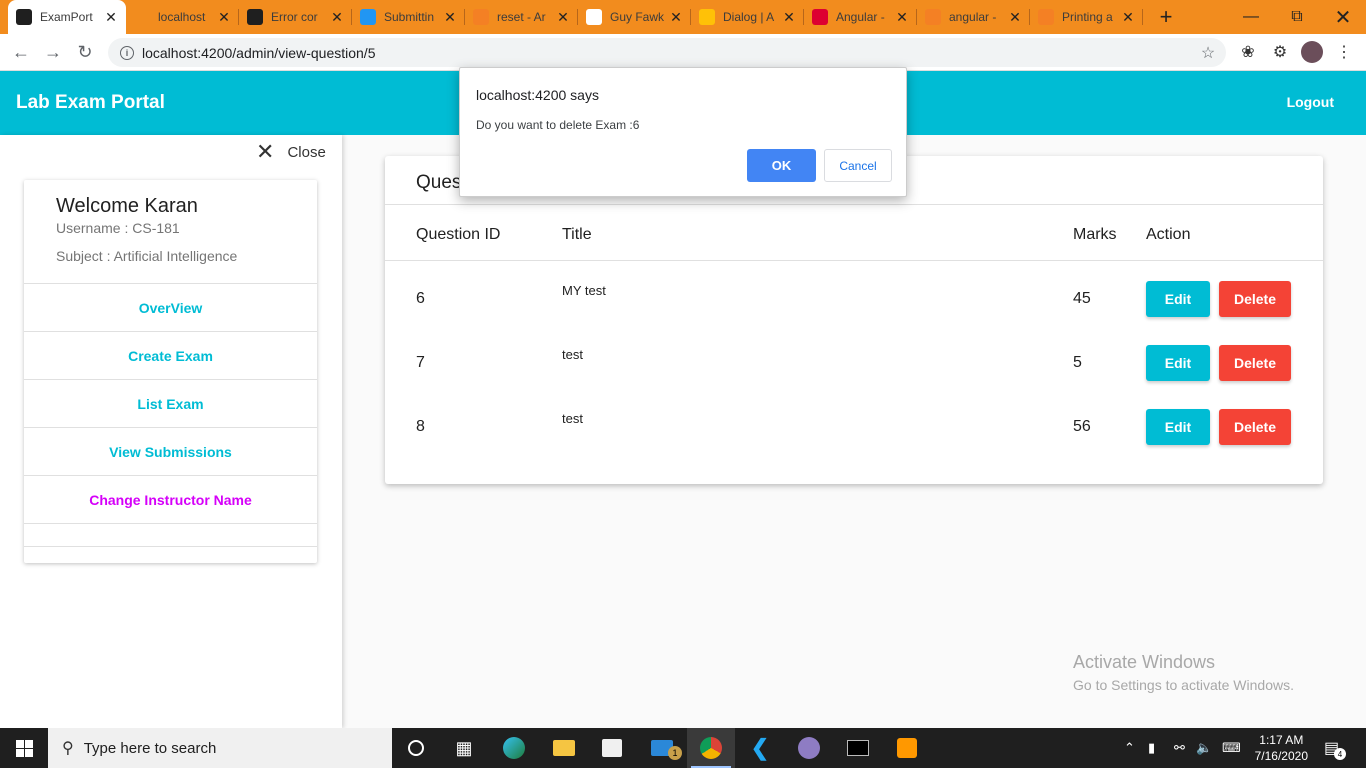 The width and height of the screenshot is (1366, 768). I want to click on clock-time: 1:17 AM, so click(1281, 740).